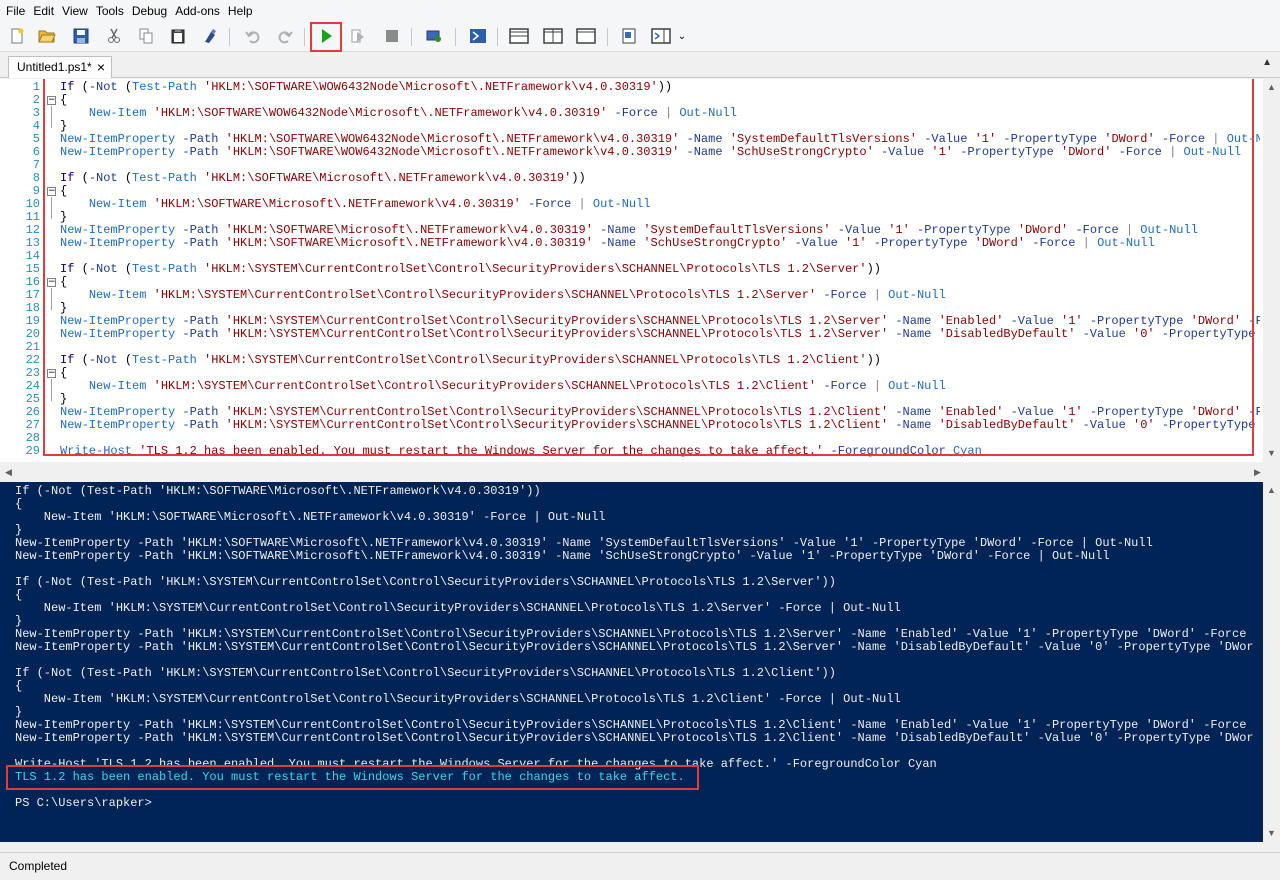  I want to click on start-powershell-icon, so click(478, 36).